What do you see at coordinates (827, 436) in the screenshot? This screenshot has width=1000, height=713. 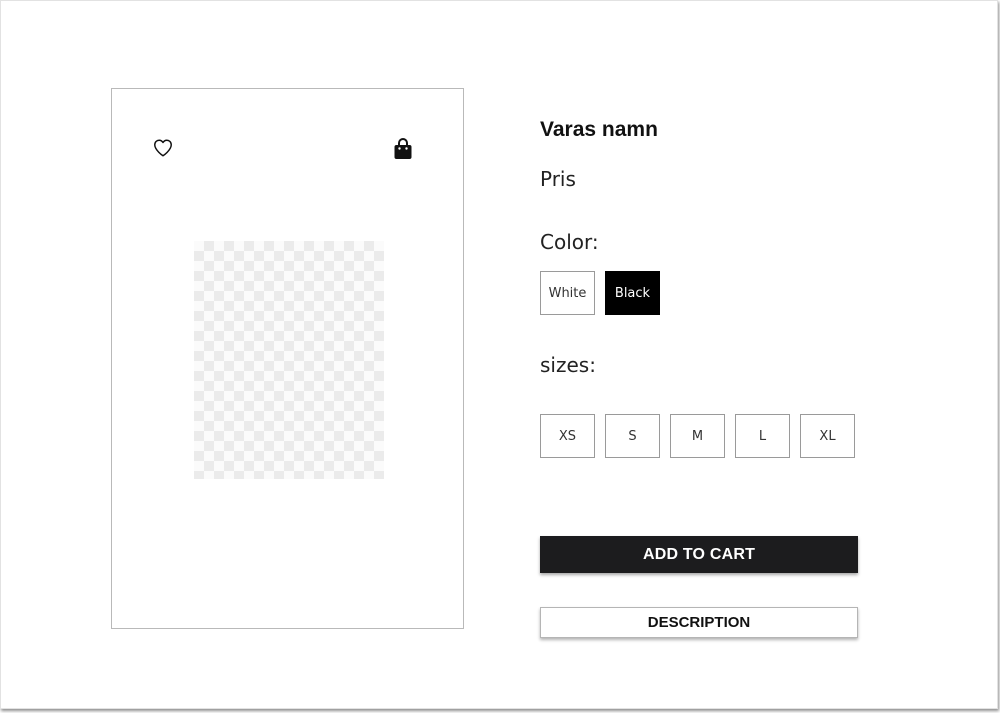 I see `size-option-xl: XL` at bounding box center [827, 436].